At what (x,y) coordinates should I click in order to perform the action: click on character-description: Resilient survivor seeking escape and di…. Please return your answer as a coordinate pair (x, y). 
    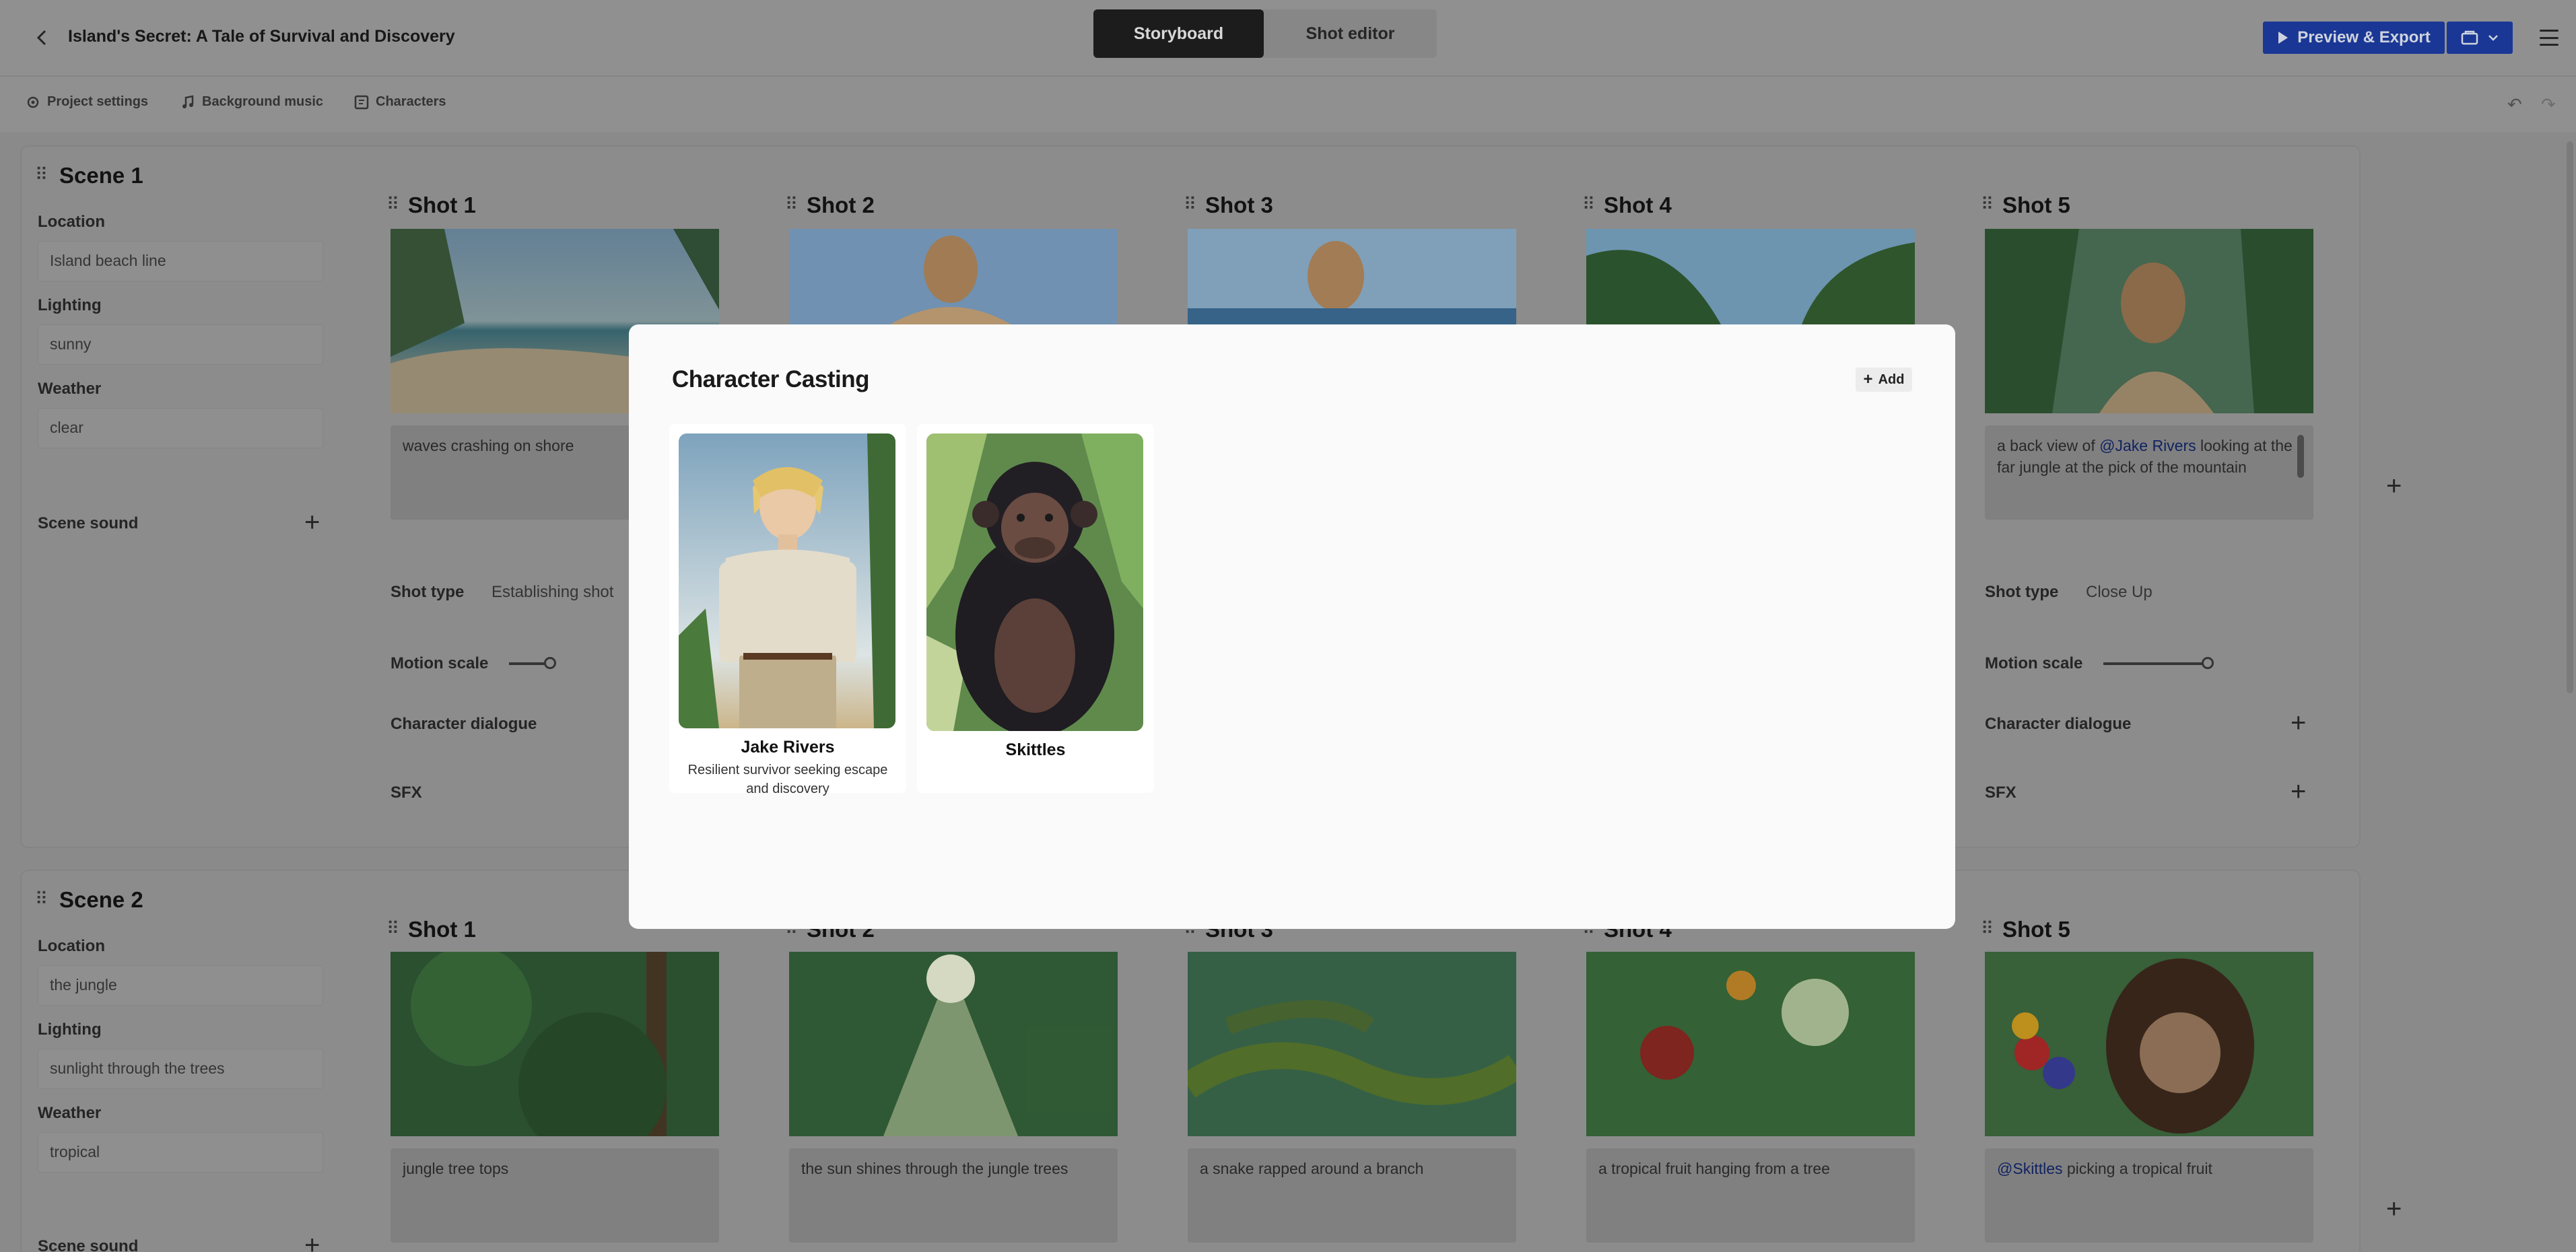
    Looking at the image, I should click on (787, 779).